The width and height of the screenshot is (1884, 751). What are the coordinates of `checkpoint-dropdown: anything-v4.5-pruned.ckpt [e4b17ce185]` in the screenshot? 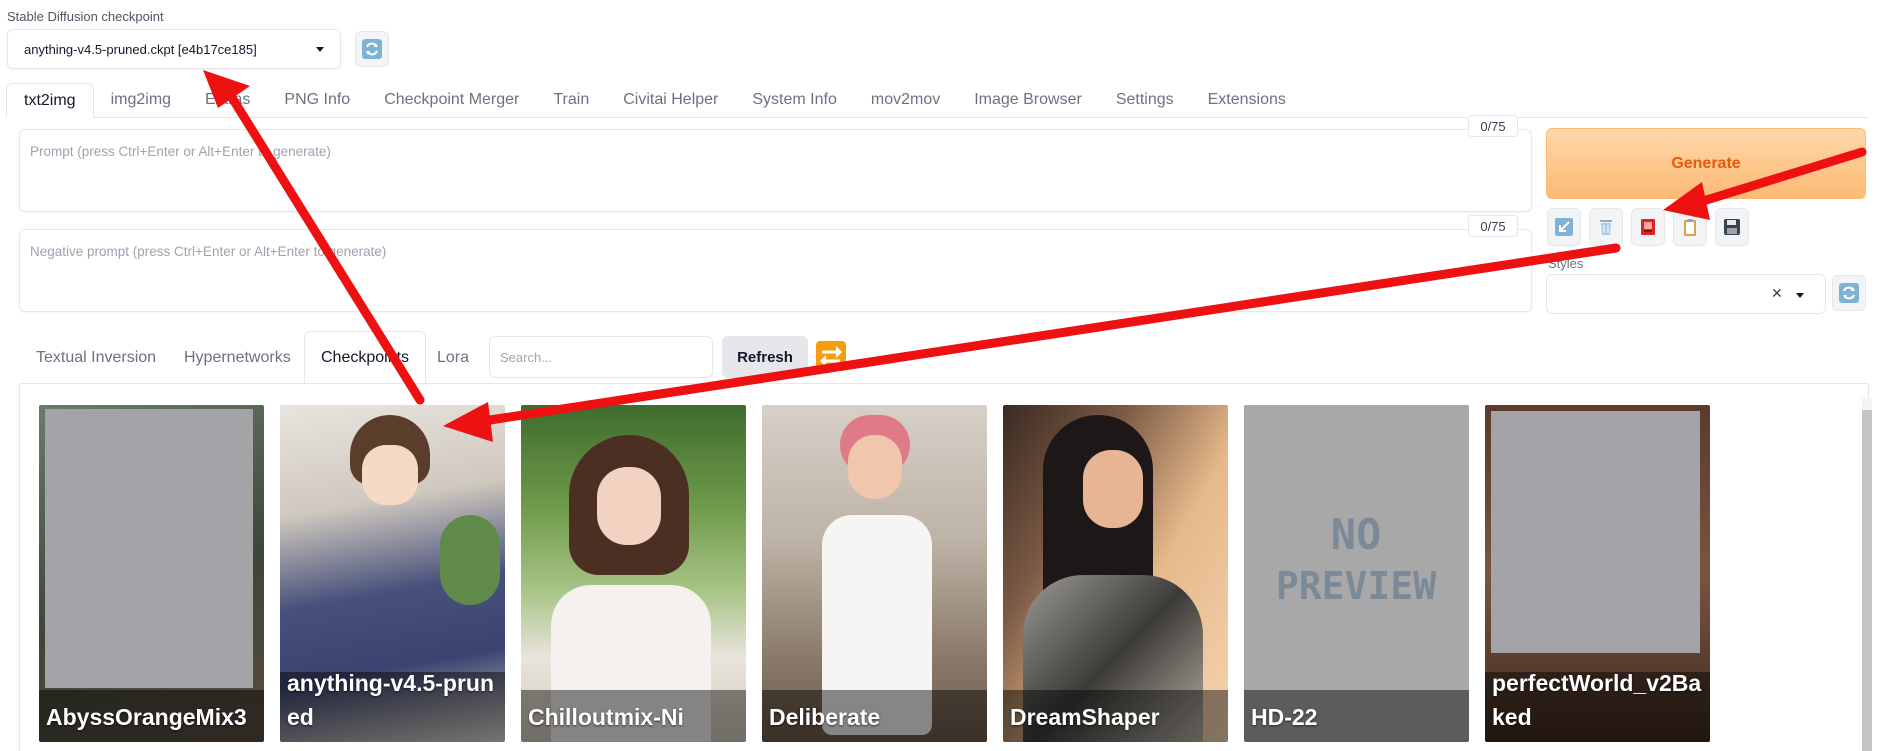 It's located at (174, 49).